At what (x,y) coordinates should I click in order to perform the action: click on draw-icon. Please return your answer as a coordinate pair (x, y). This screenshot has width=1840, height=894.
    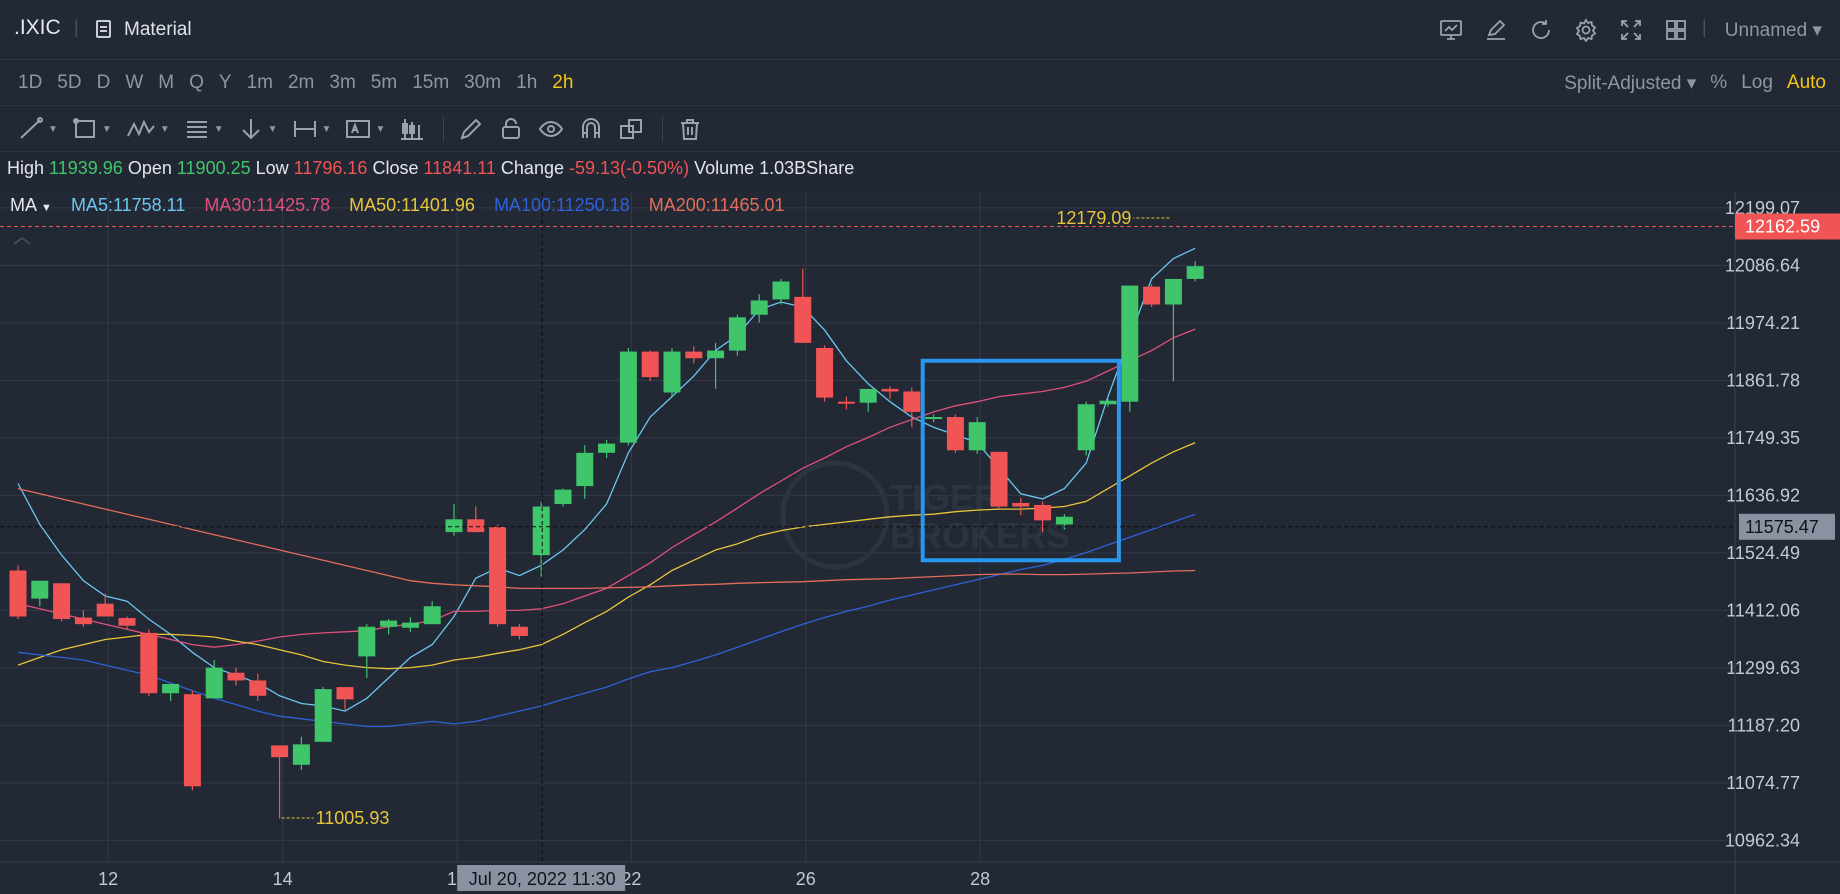
    Looking at the image, I should click on (1496, 30).